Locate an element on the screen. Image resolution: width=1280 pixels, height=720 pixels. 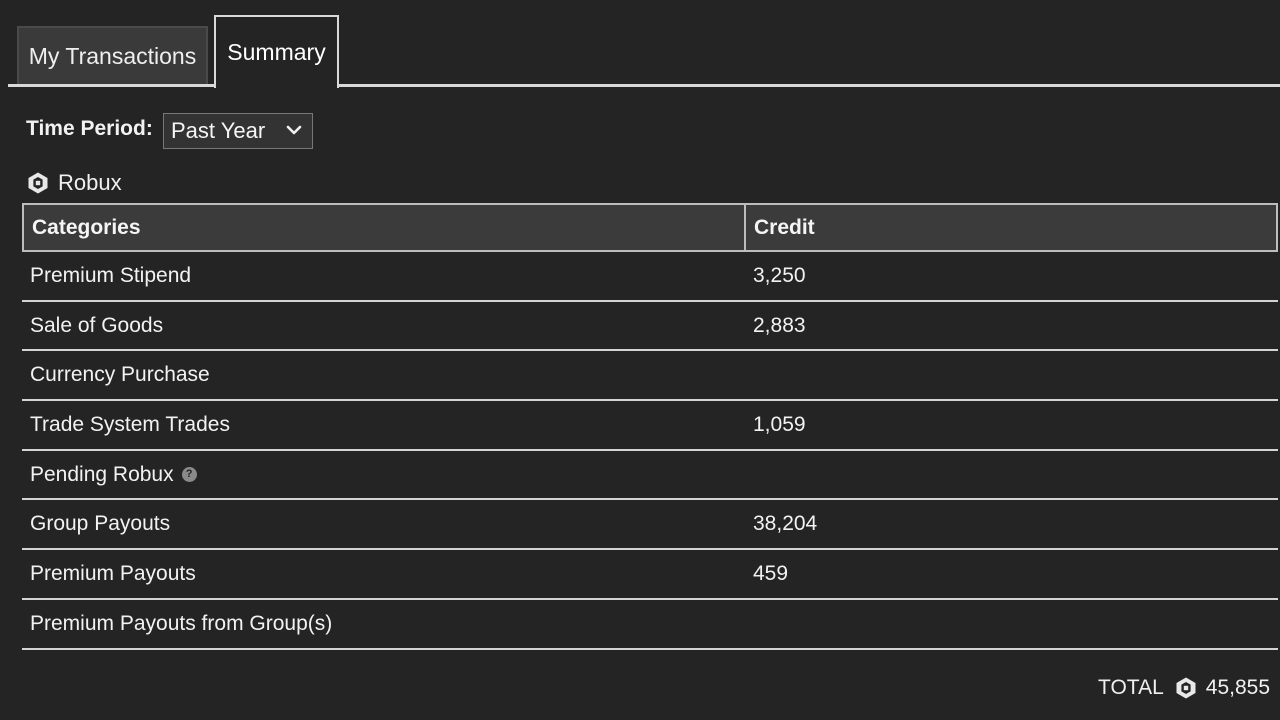
category-label: Trade System Trades is located at coordinates (130, 424).